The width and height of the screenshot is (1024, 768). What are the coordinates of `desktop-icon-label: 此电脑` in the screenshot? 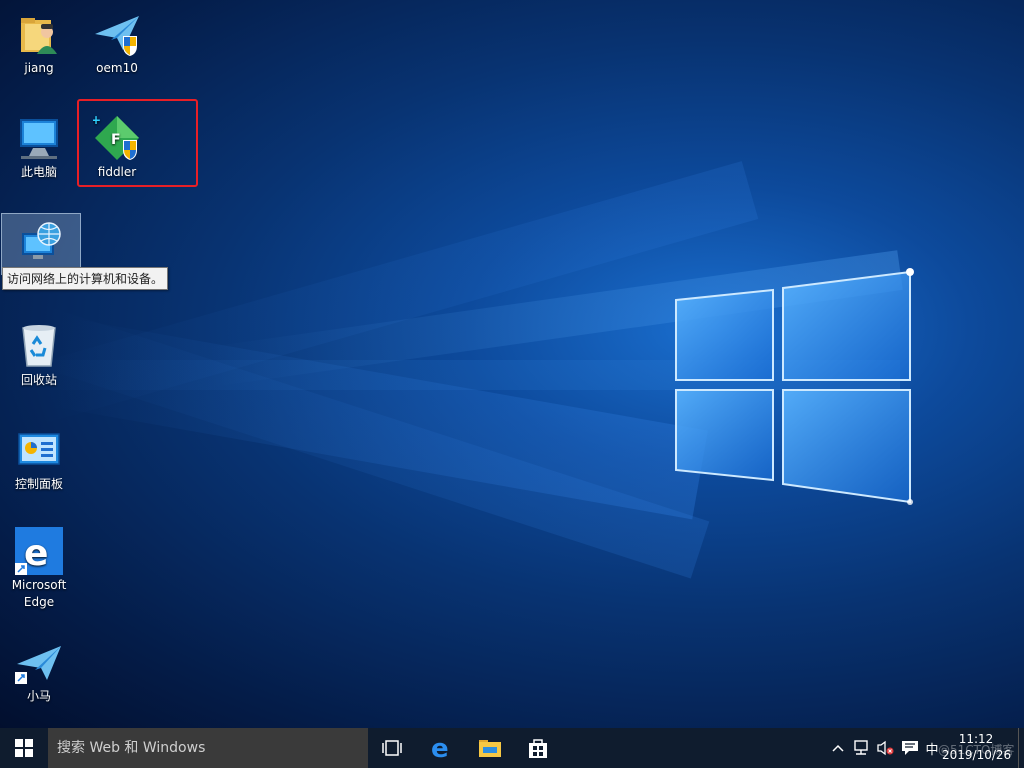 It's located at (38, 172).